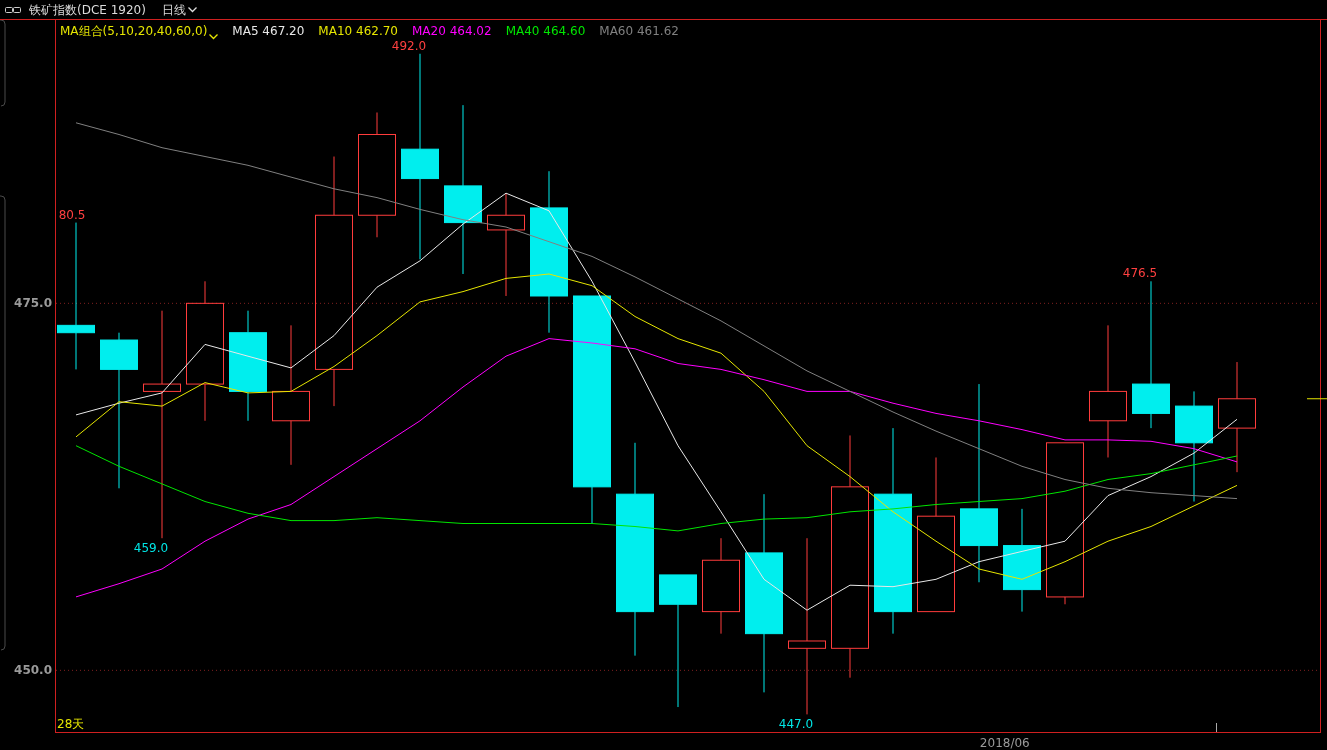 The width and height of the screenshot is (1327, 750). I want to click on y-axis-label: 475.0, so click(33, 303).